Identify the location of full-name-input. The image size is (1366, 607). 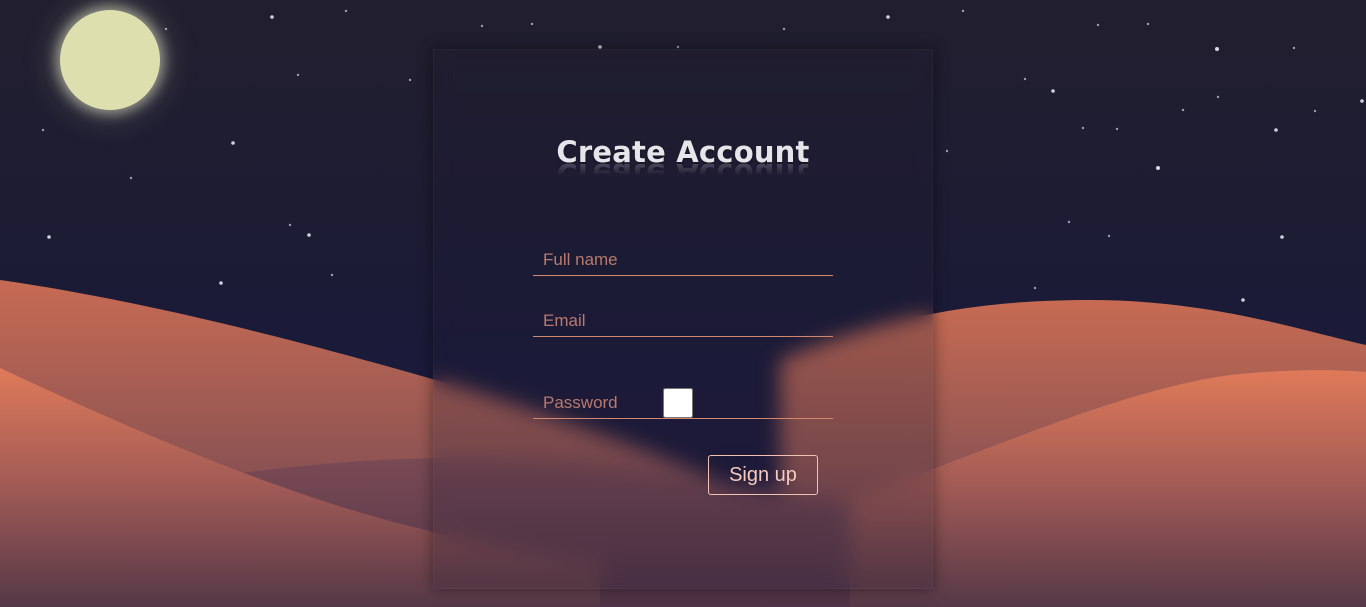
(683, 260).